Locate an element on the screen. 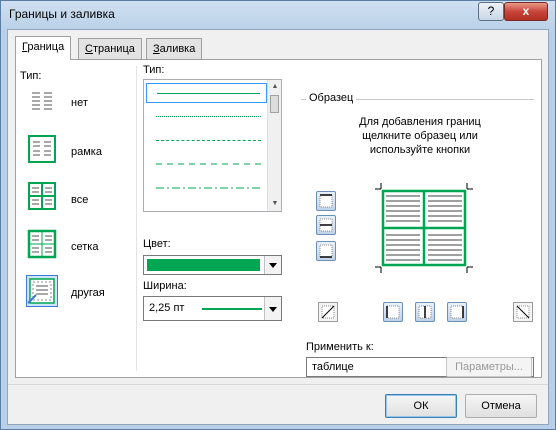 The width and height of the screenshot is (556, 430). setting-grid-label: сетка is located at coordinates (85, 247).